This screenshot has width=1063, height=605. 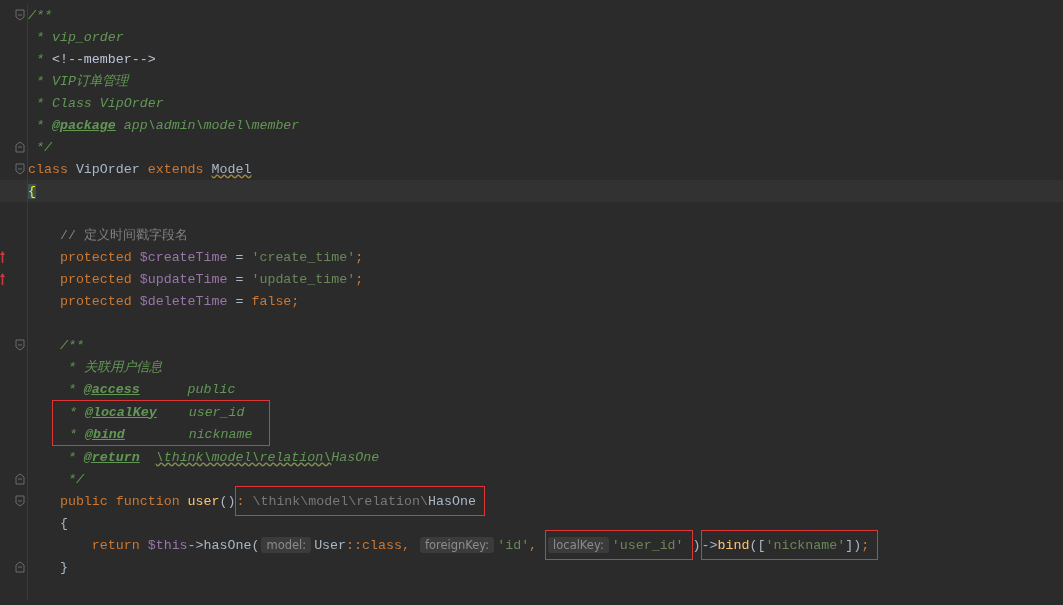 I want to click on code-text: * @localKey user_id, so click(x=156, y=412).